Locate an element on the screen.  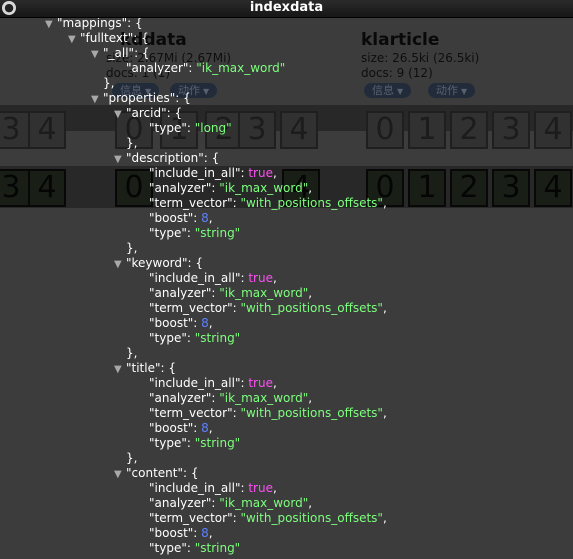
json-key: "title" is located at coordinates (143, 368).